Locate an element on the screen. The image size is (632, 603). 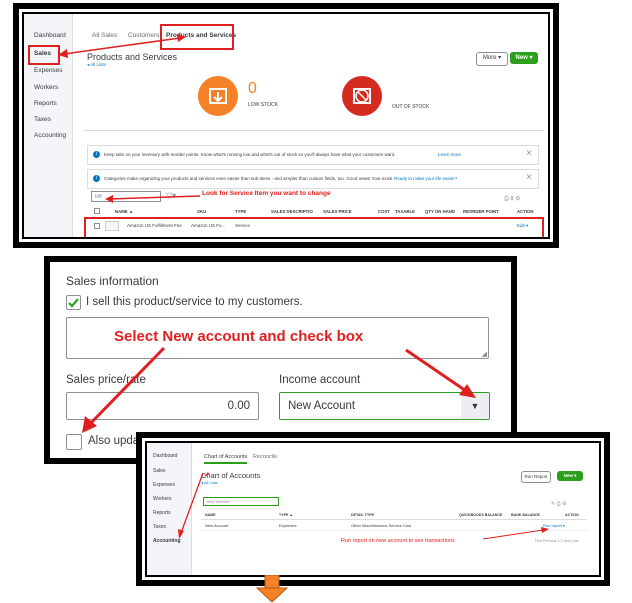
sidebar-item-dashboard: Dashboard is located at coordinates (165, 456).